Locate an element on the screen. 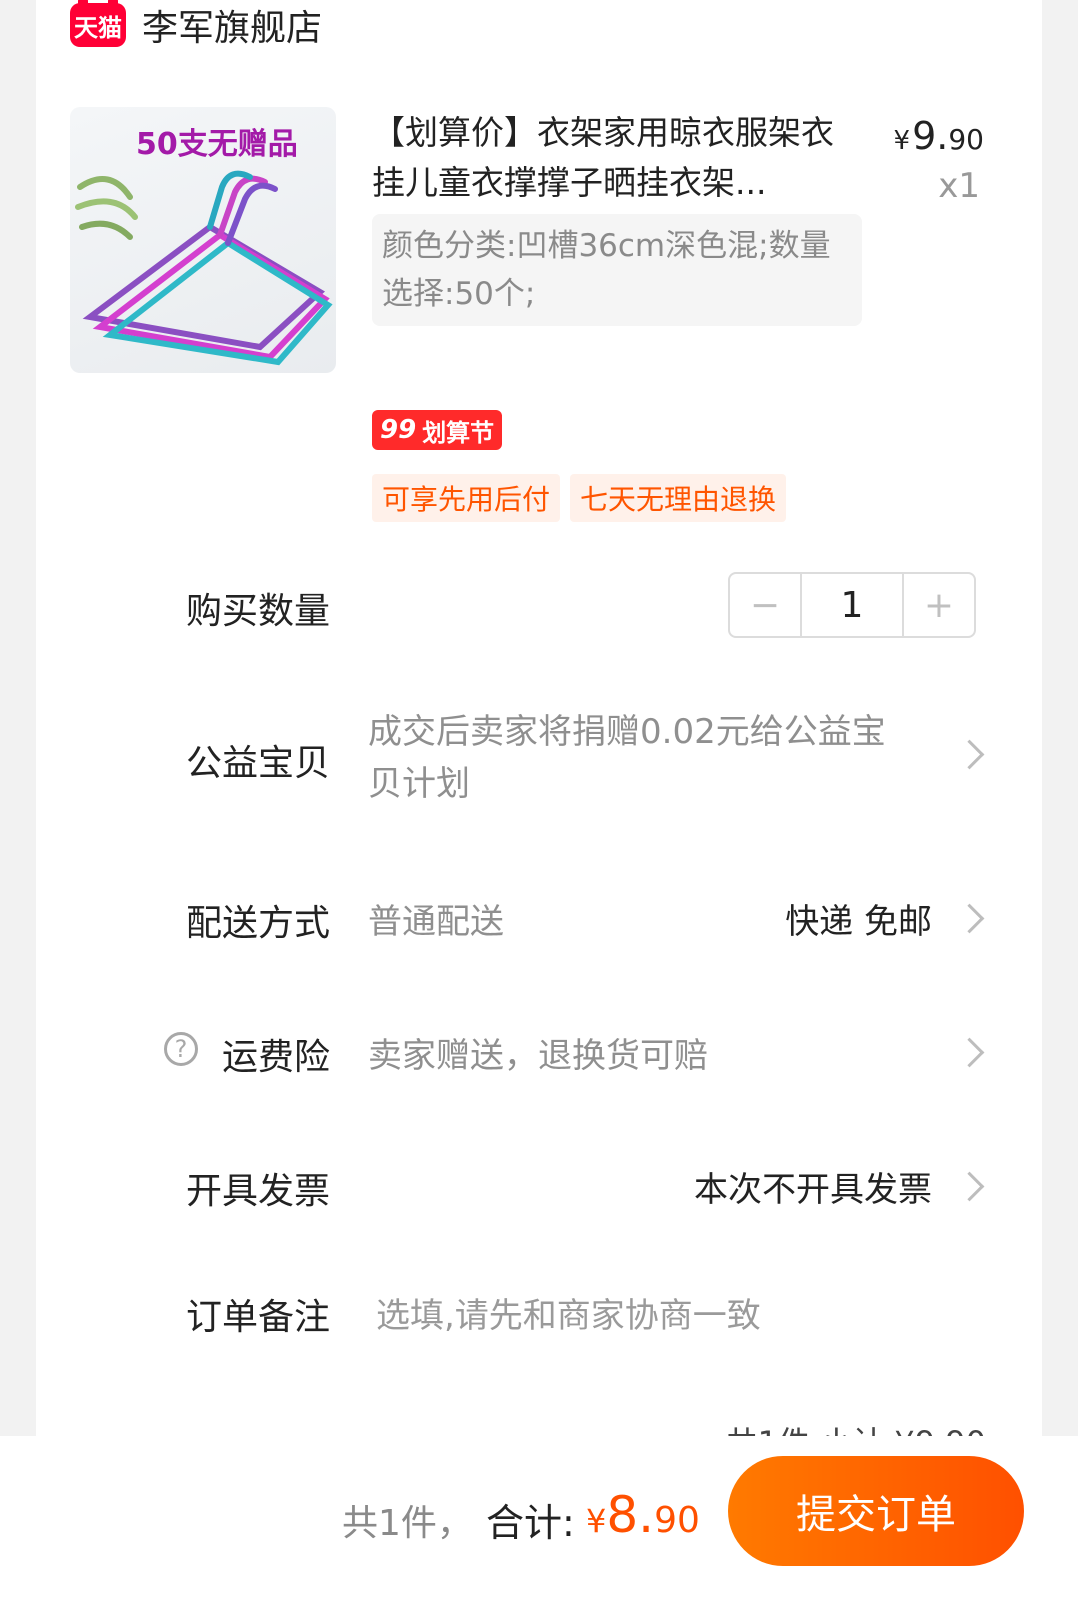 This screenshot has height=1603, width=1078. product-quantity: x1 is located at coordinates (959, 186).